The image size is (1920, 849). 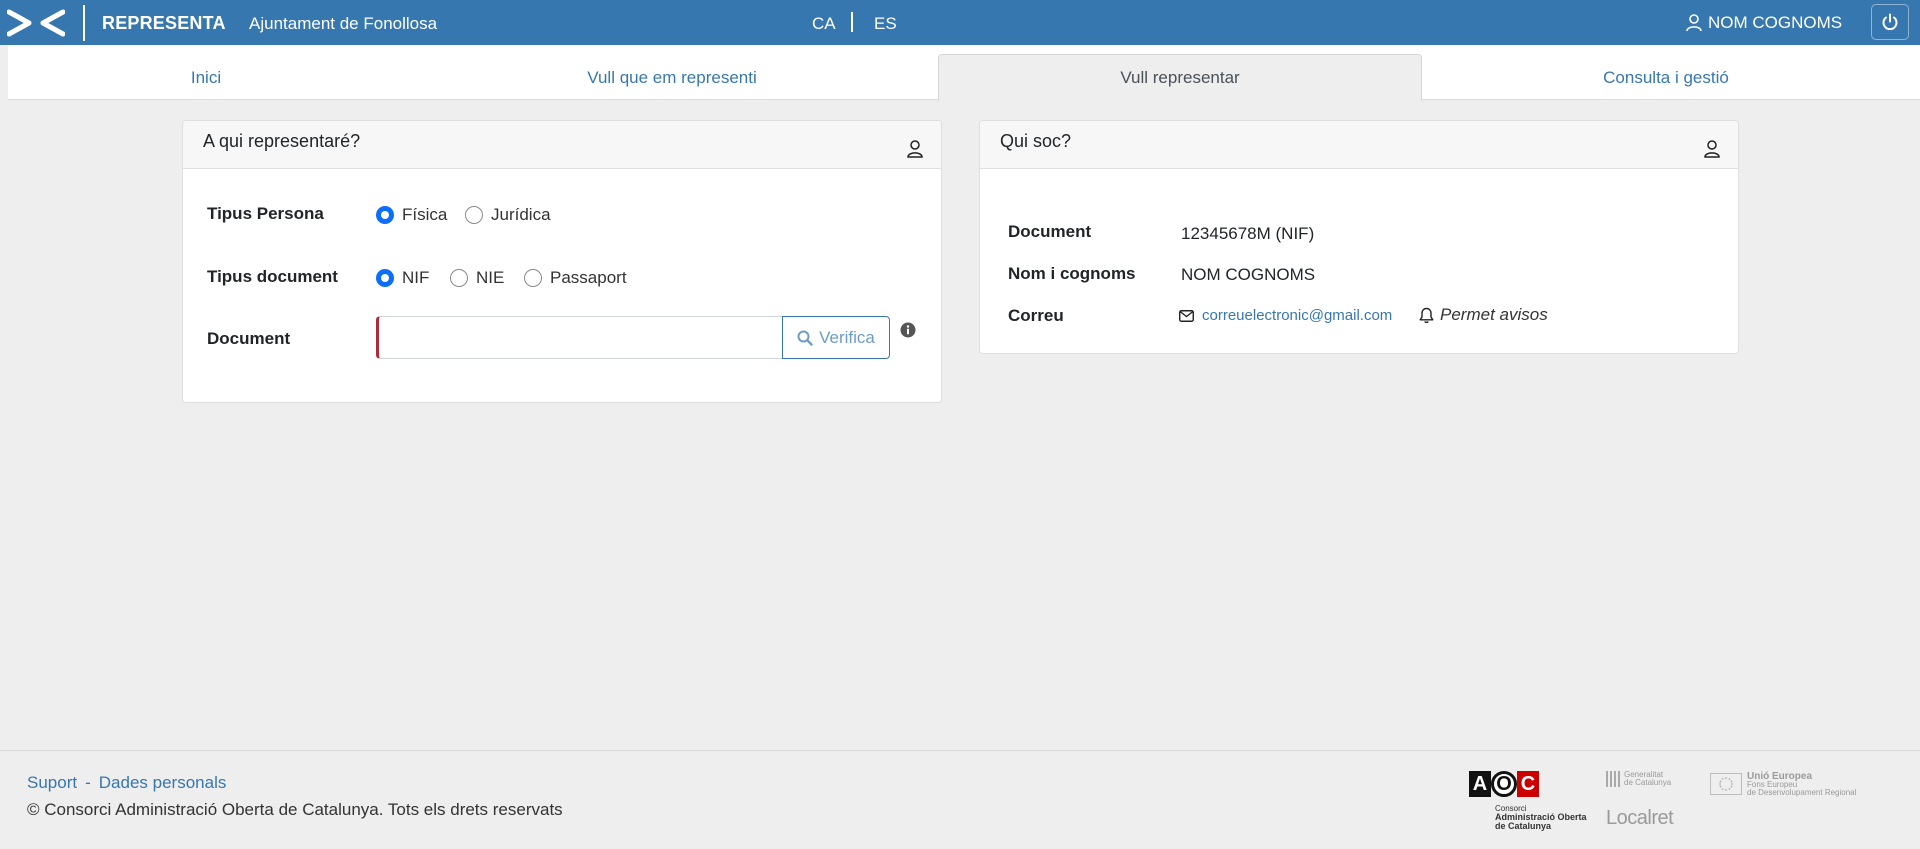 I want to click on radio-nif: NIF, so click(x=402, y=278).